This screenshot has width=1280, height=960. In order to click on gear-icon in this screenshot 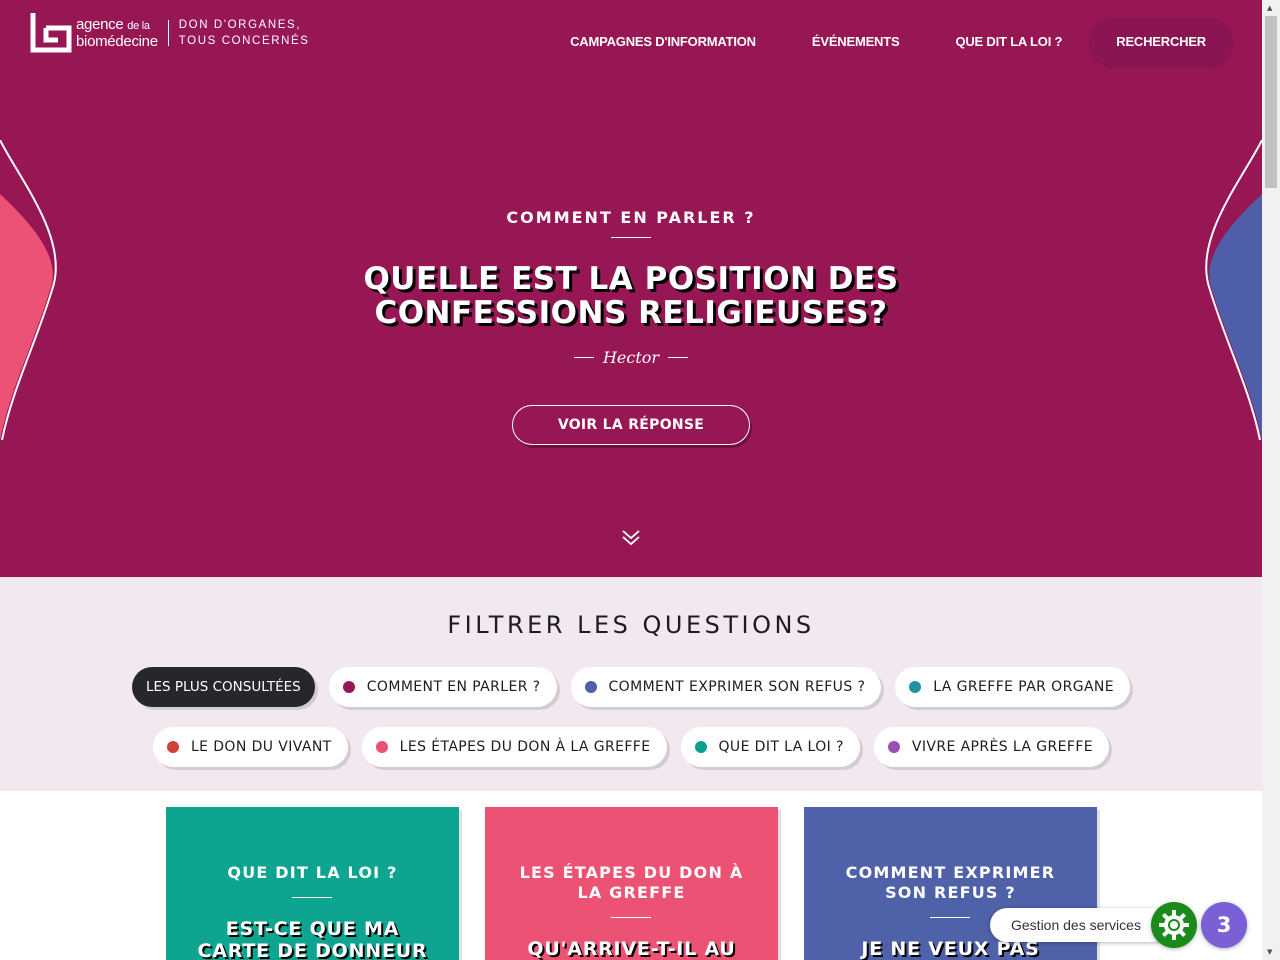, I will do `click(1174, 925)`.